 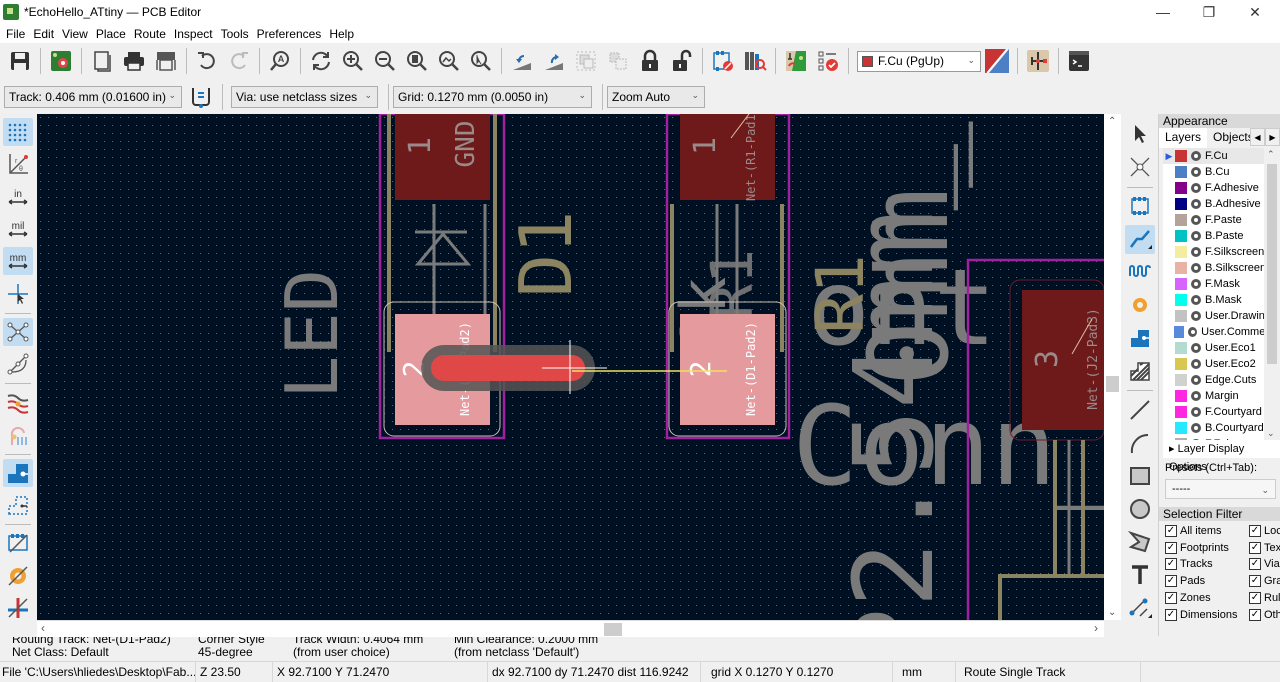 What do you see at coordinates (570, 628) in the screenshot?
I see `horizontal-scrollbar: ‹ ›` at bounding box center [570, 628].